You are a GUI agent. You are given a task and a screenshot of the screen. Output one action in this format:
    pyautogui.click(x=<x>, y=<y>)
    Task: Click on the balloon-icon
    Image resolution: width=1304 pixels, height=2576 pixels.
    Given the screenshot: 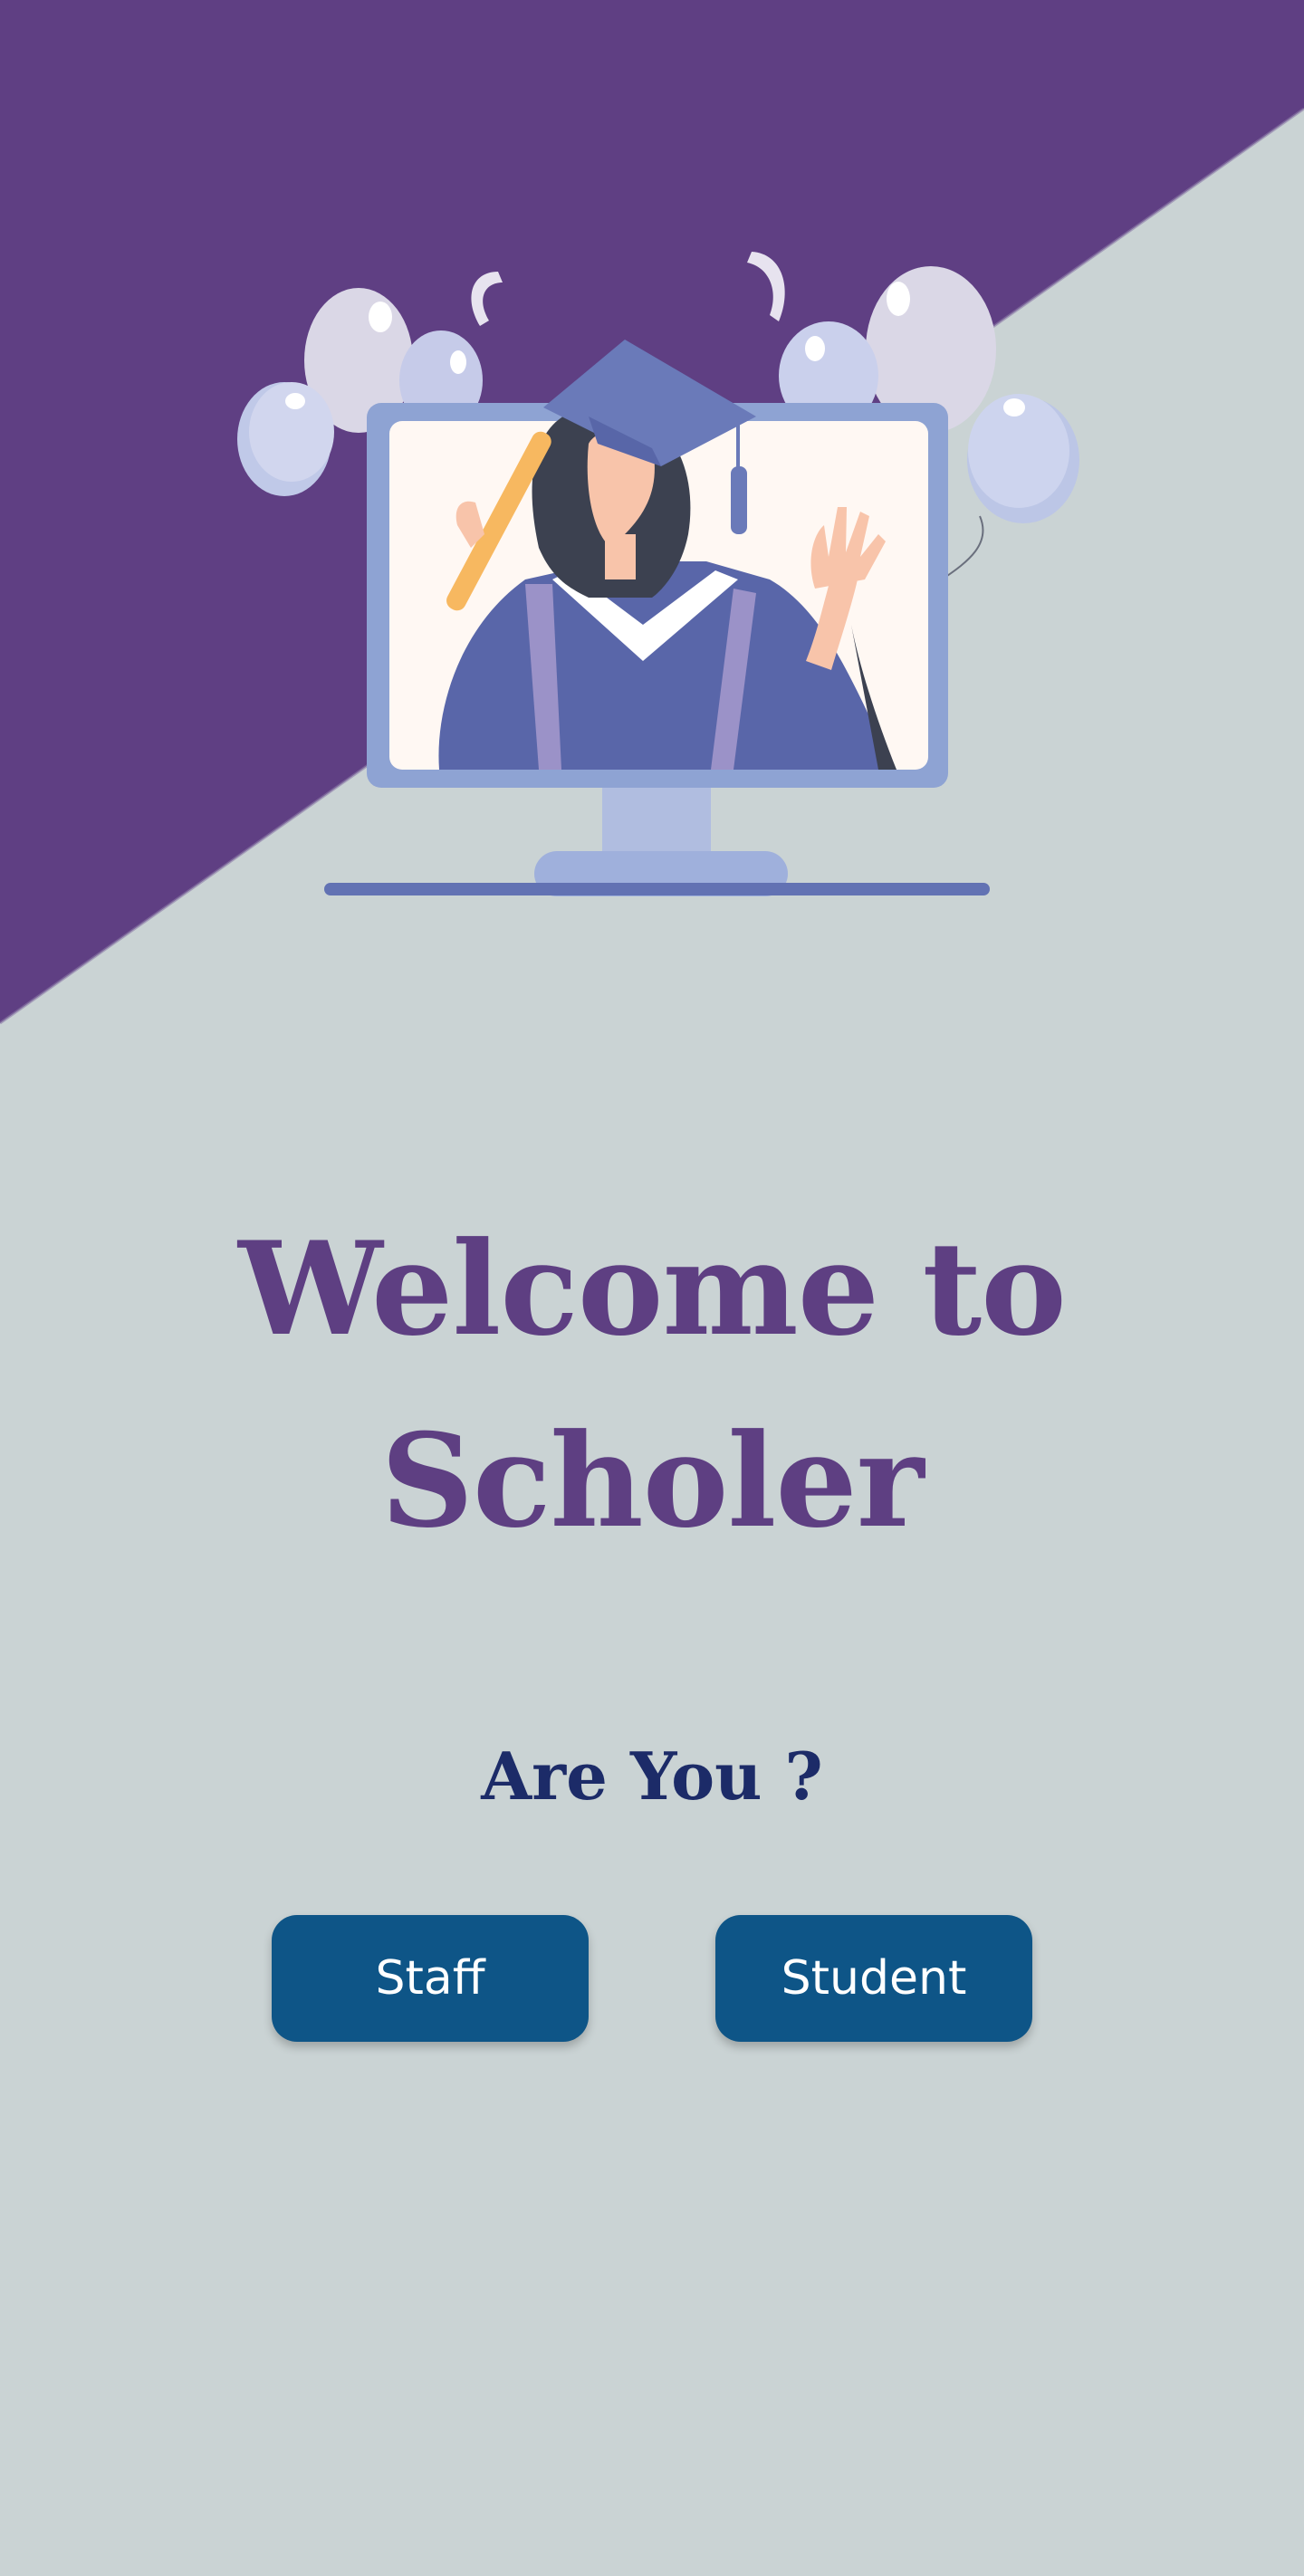 What is the action you would take?
    pyautogui.click(x=285, y=439)
    